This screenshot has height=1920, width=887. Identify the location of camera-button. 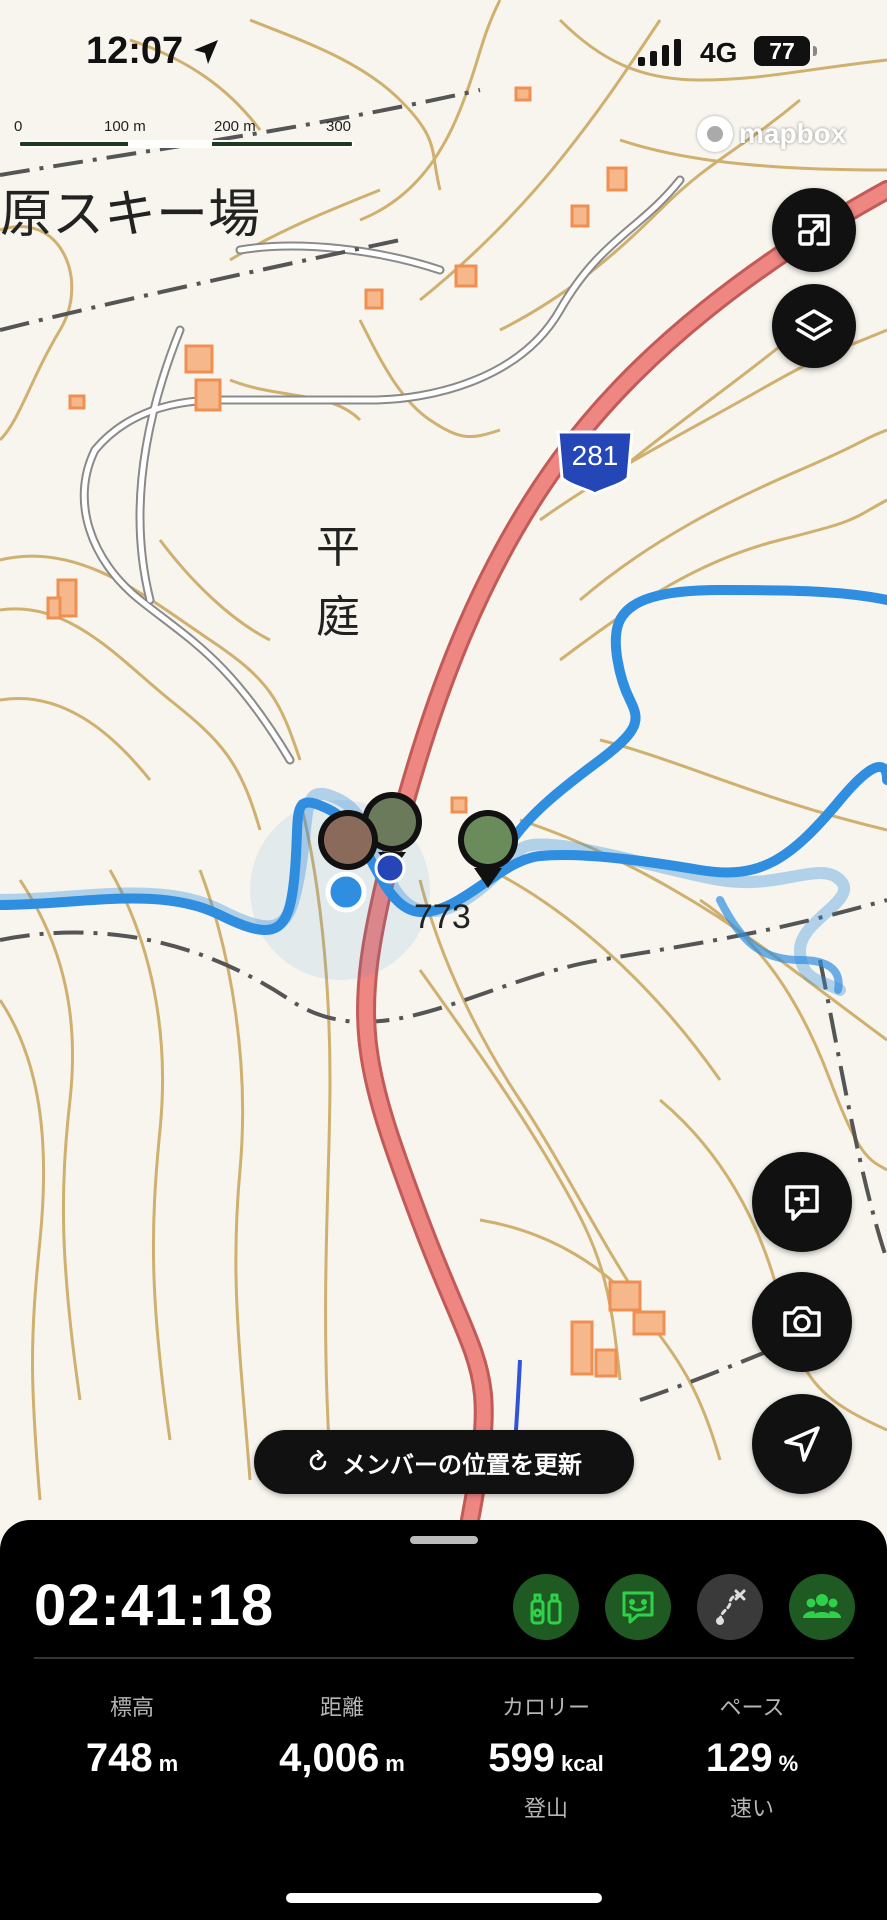
(802, 1322).